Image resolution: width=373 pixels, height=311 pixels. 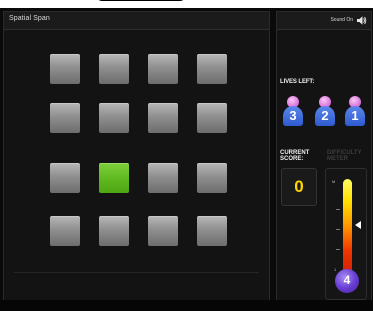 I want to click on score-label: CURRENT SCORE:, so click(x=295, y=156).